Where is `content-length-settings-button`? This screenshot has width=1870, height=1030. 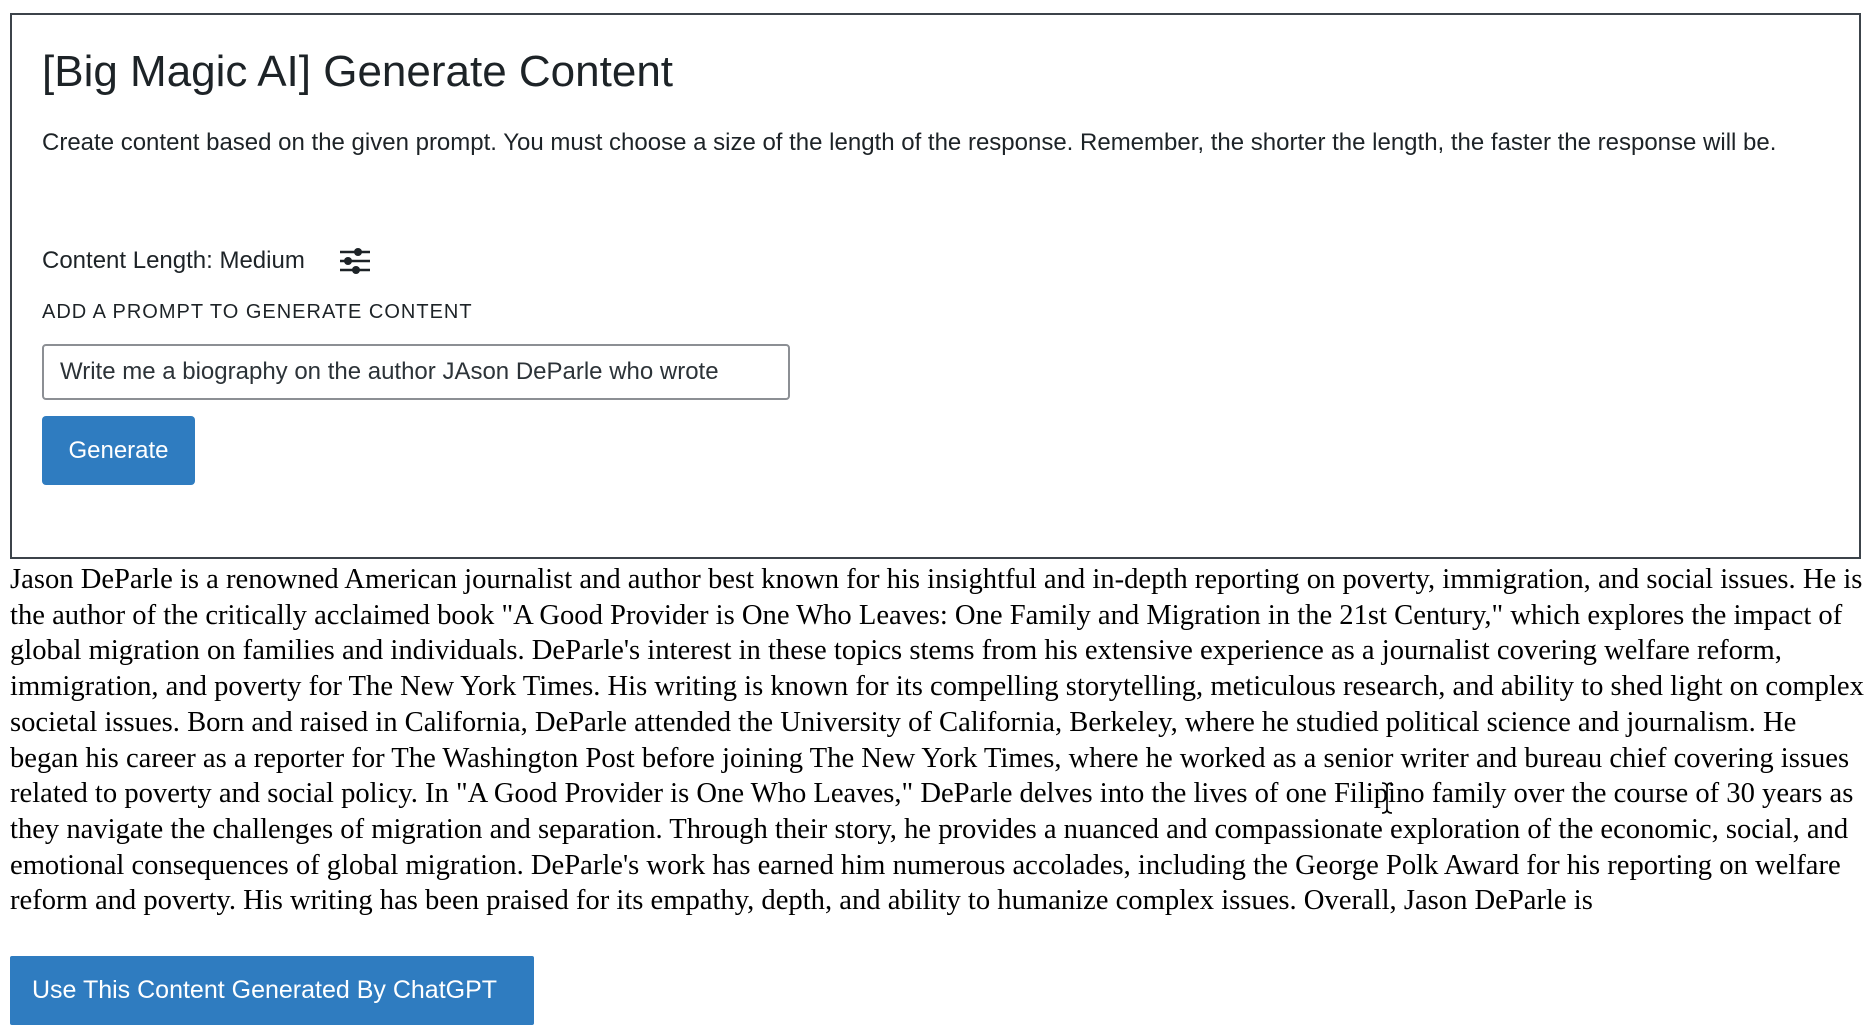
content-length-settings-button is located at coordinates (355, 261).